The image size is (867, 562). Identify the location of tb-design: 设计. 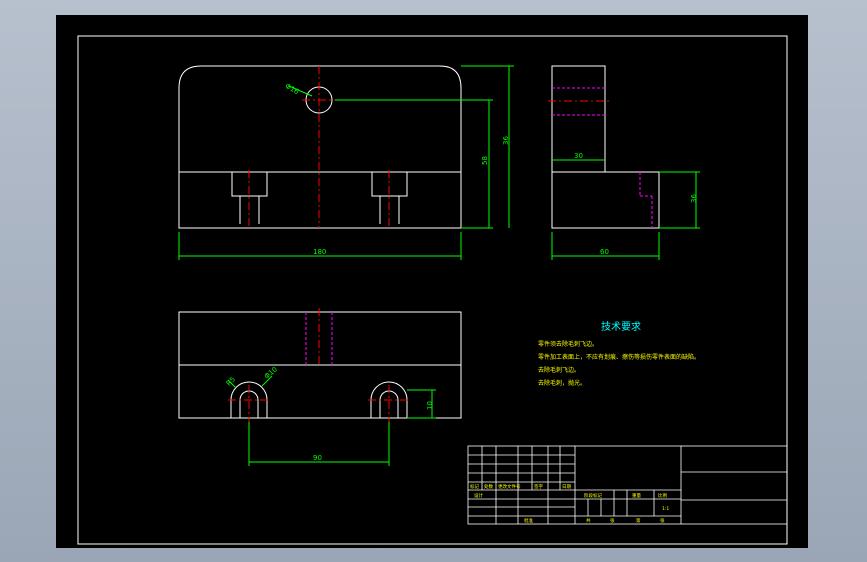
(478, 495).